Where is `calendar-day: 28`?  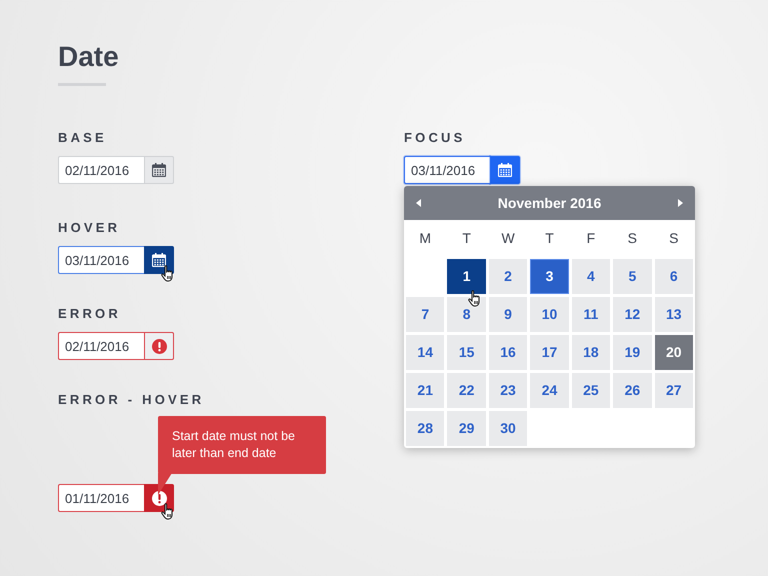 calendar-day: 28 is located at coordinates (425, 428).